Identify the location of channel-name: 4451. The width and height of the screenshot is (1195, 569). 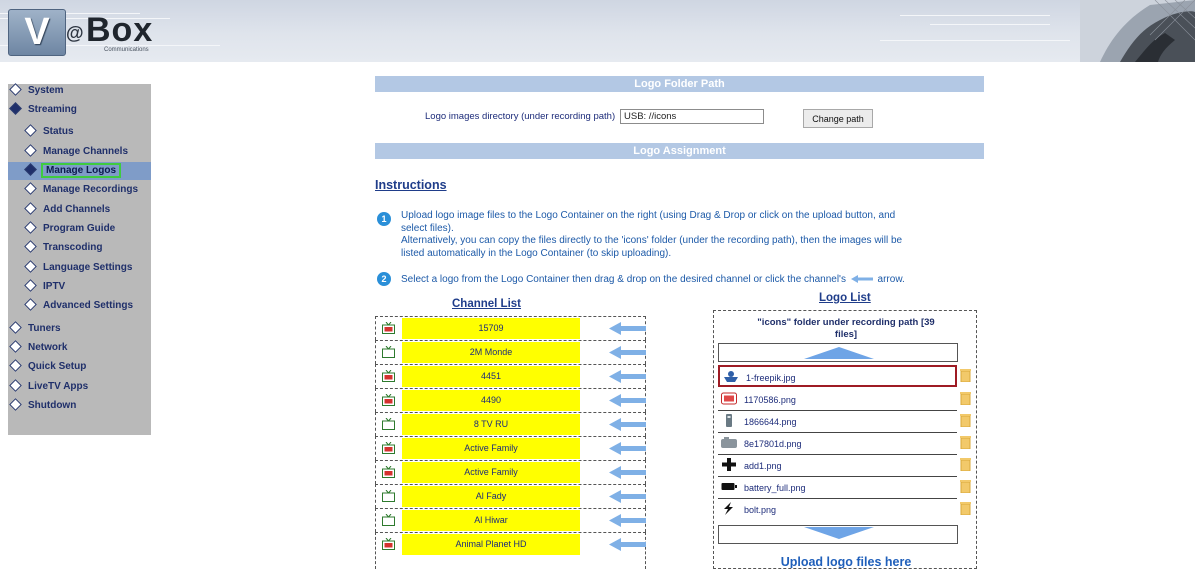
(491, 376).